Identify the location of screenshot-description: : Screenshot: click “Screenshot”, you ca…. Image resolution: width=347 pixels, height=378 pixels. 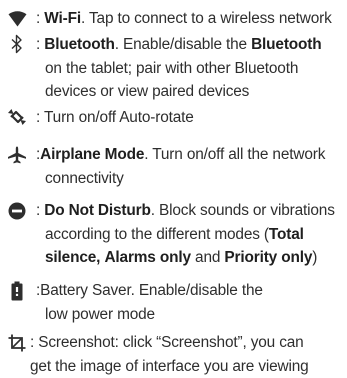
(169, 354).